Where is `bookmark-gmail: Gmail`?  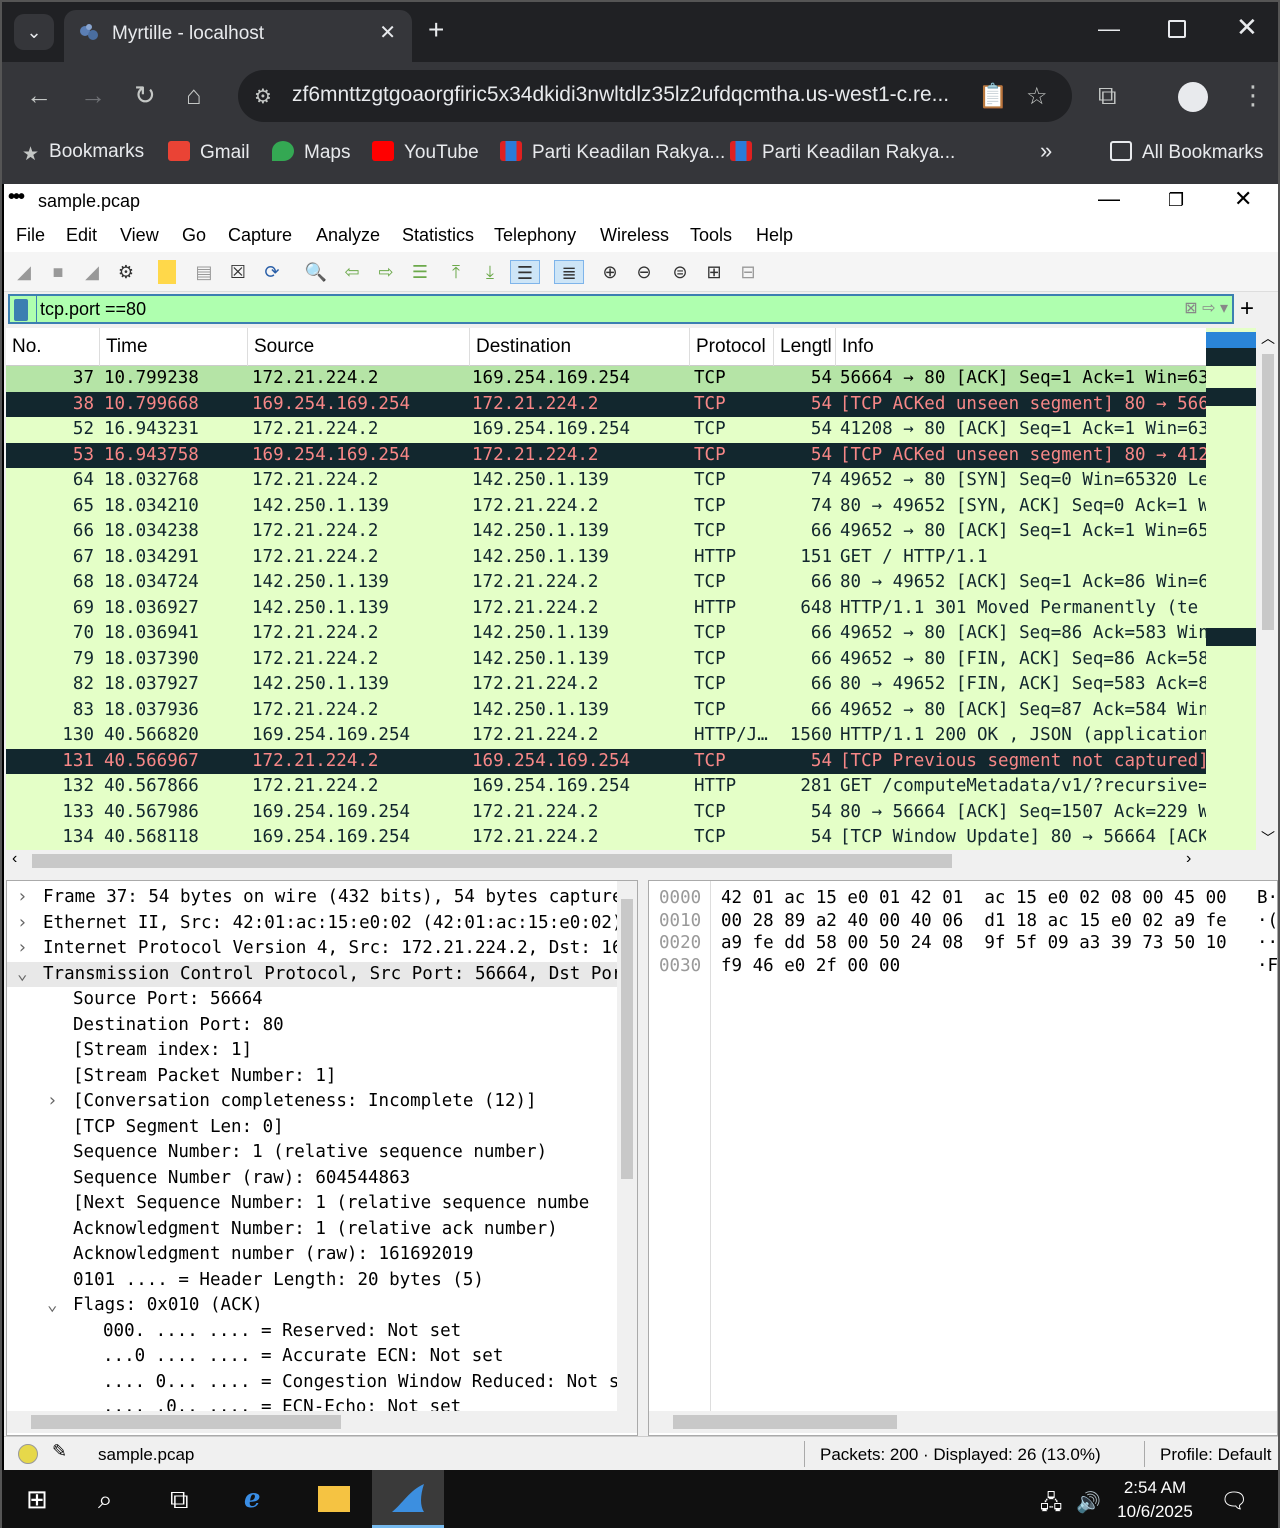 bookmark-gmail: Gmail is located at coordinates (209, 152).